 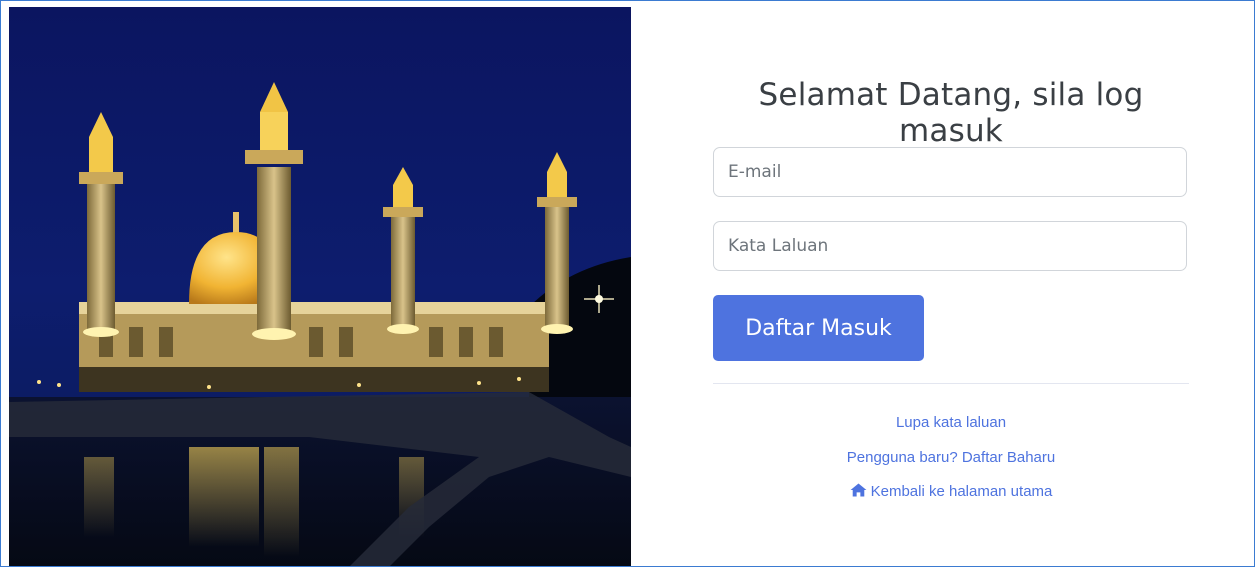 I want to click on password-input, so click(x=950, y=246).